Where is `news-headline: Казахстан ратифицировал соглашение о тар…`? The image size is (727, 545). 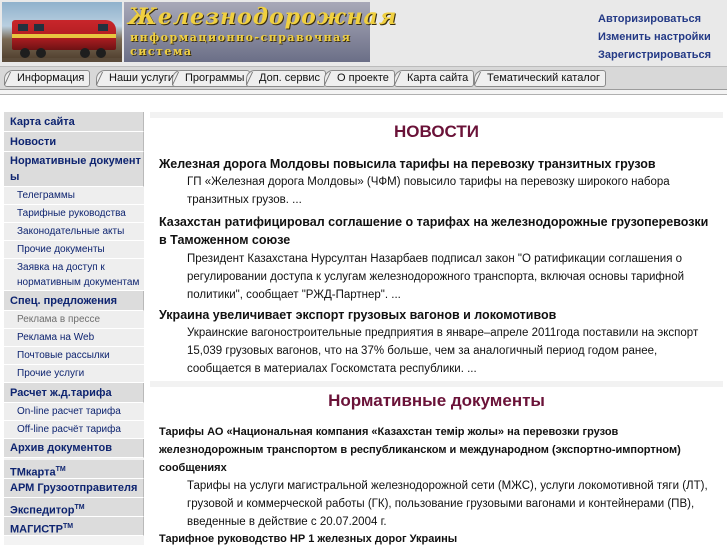 news-headline: Казахстан ратифицировал соглашение о тар… is located at coordinates (437, 231).